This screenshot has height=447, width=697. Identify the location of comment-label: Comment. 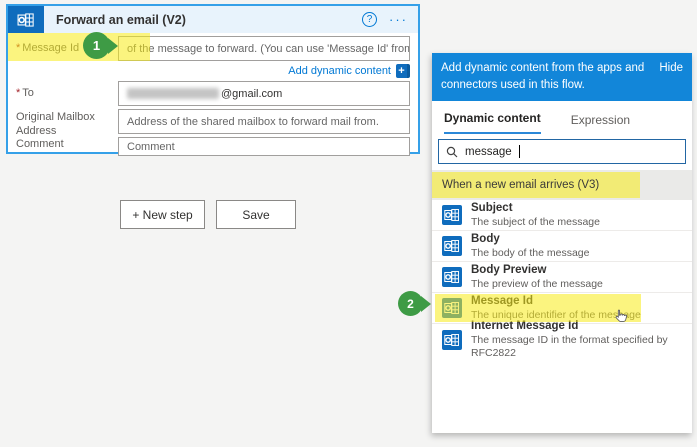
(40, 144).